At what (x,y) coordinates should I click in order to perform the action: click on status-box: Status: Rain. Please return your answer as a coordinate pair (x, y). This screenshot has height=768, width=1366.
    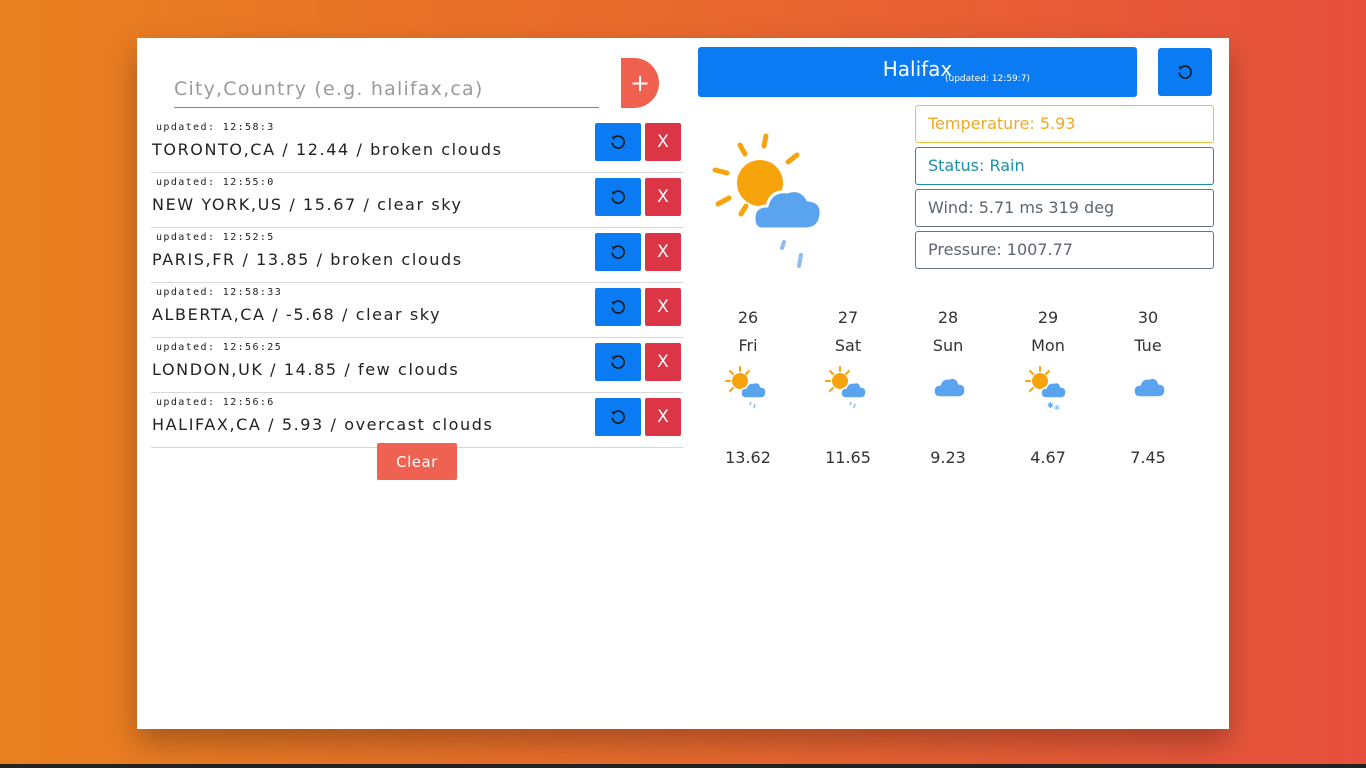
    Looking at the image, I should click on (1064, 166).